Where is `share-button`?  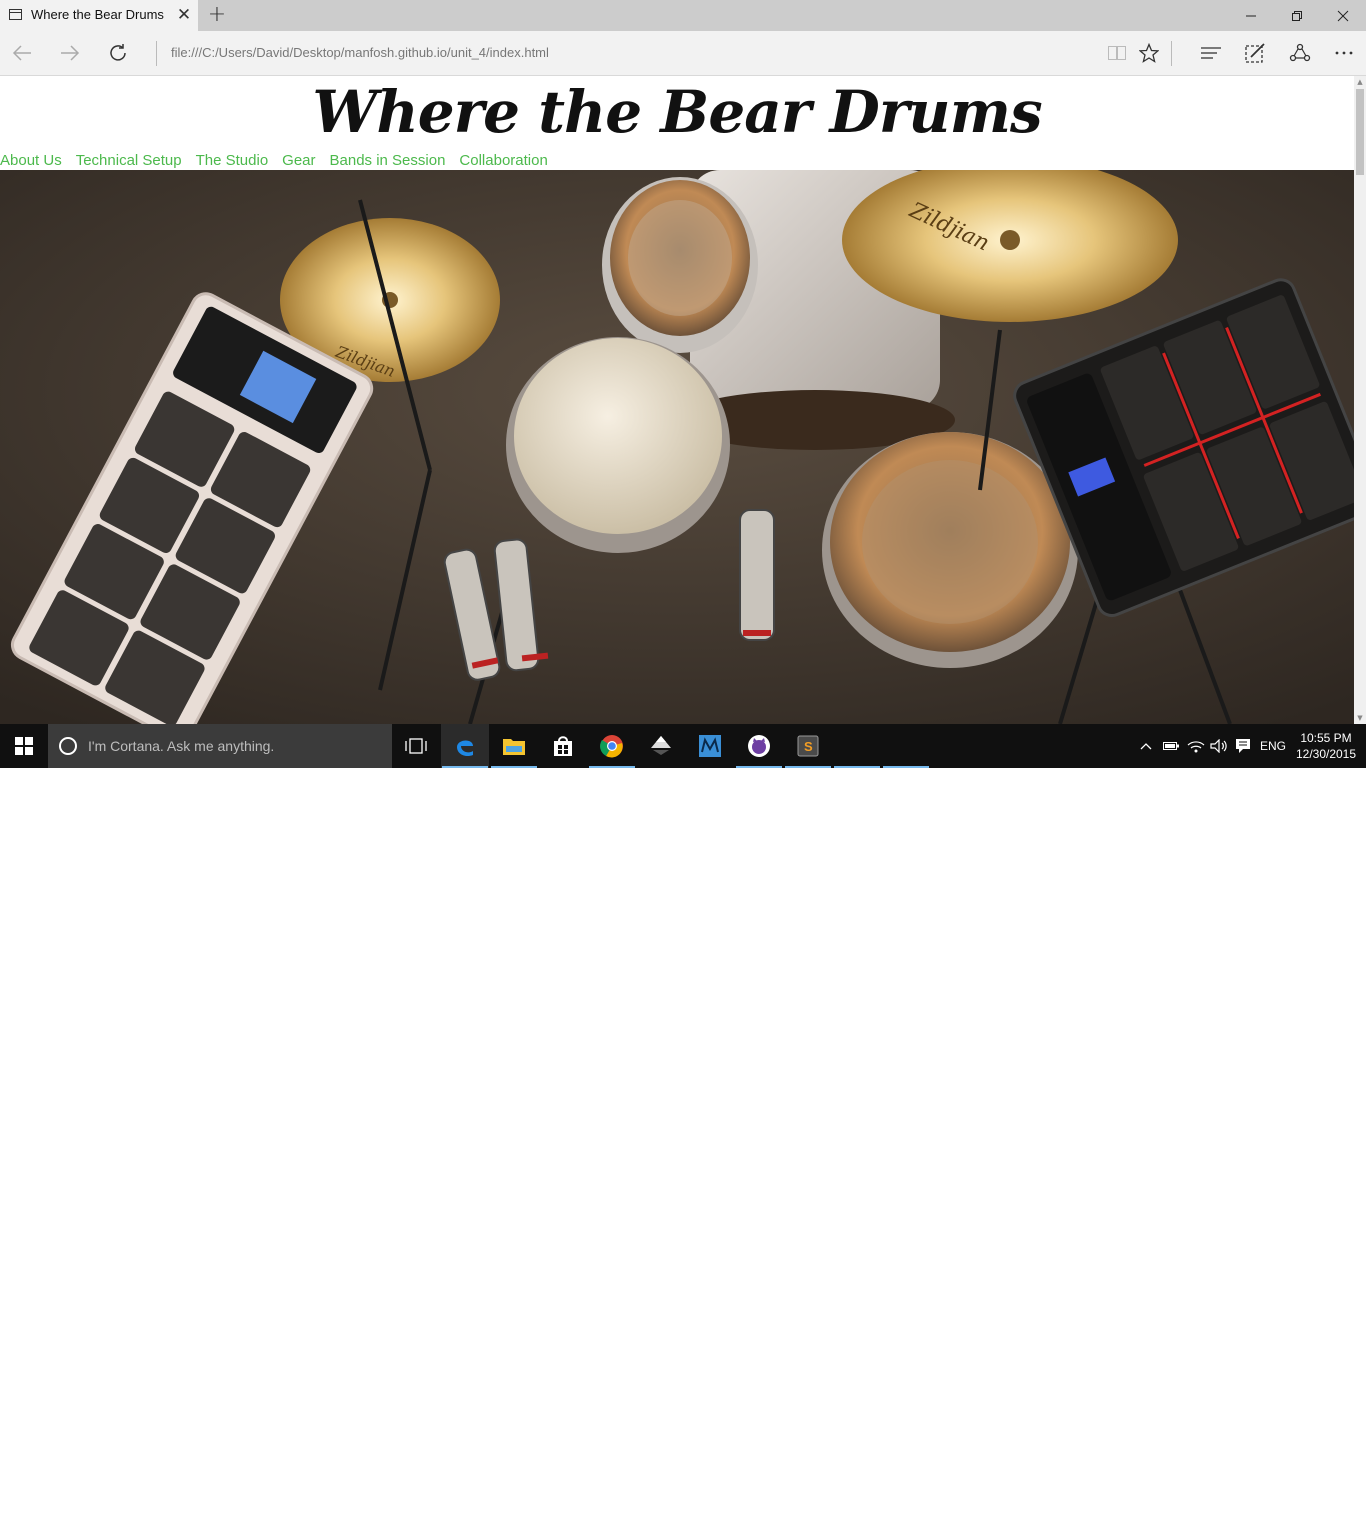
share-button is located at coordinates (1300, 53).